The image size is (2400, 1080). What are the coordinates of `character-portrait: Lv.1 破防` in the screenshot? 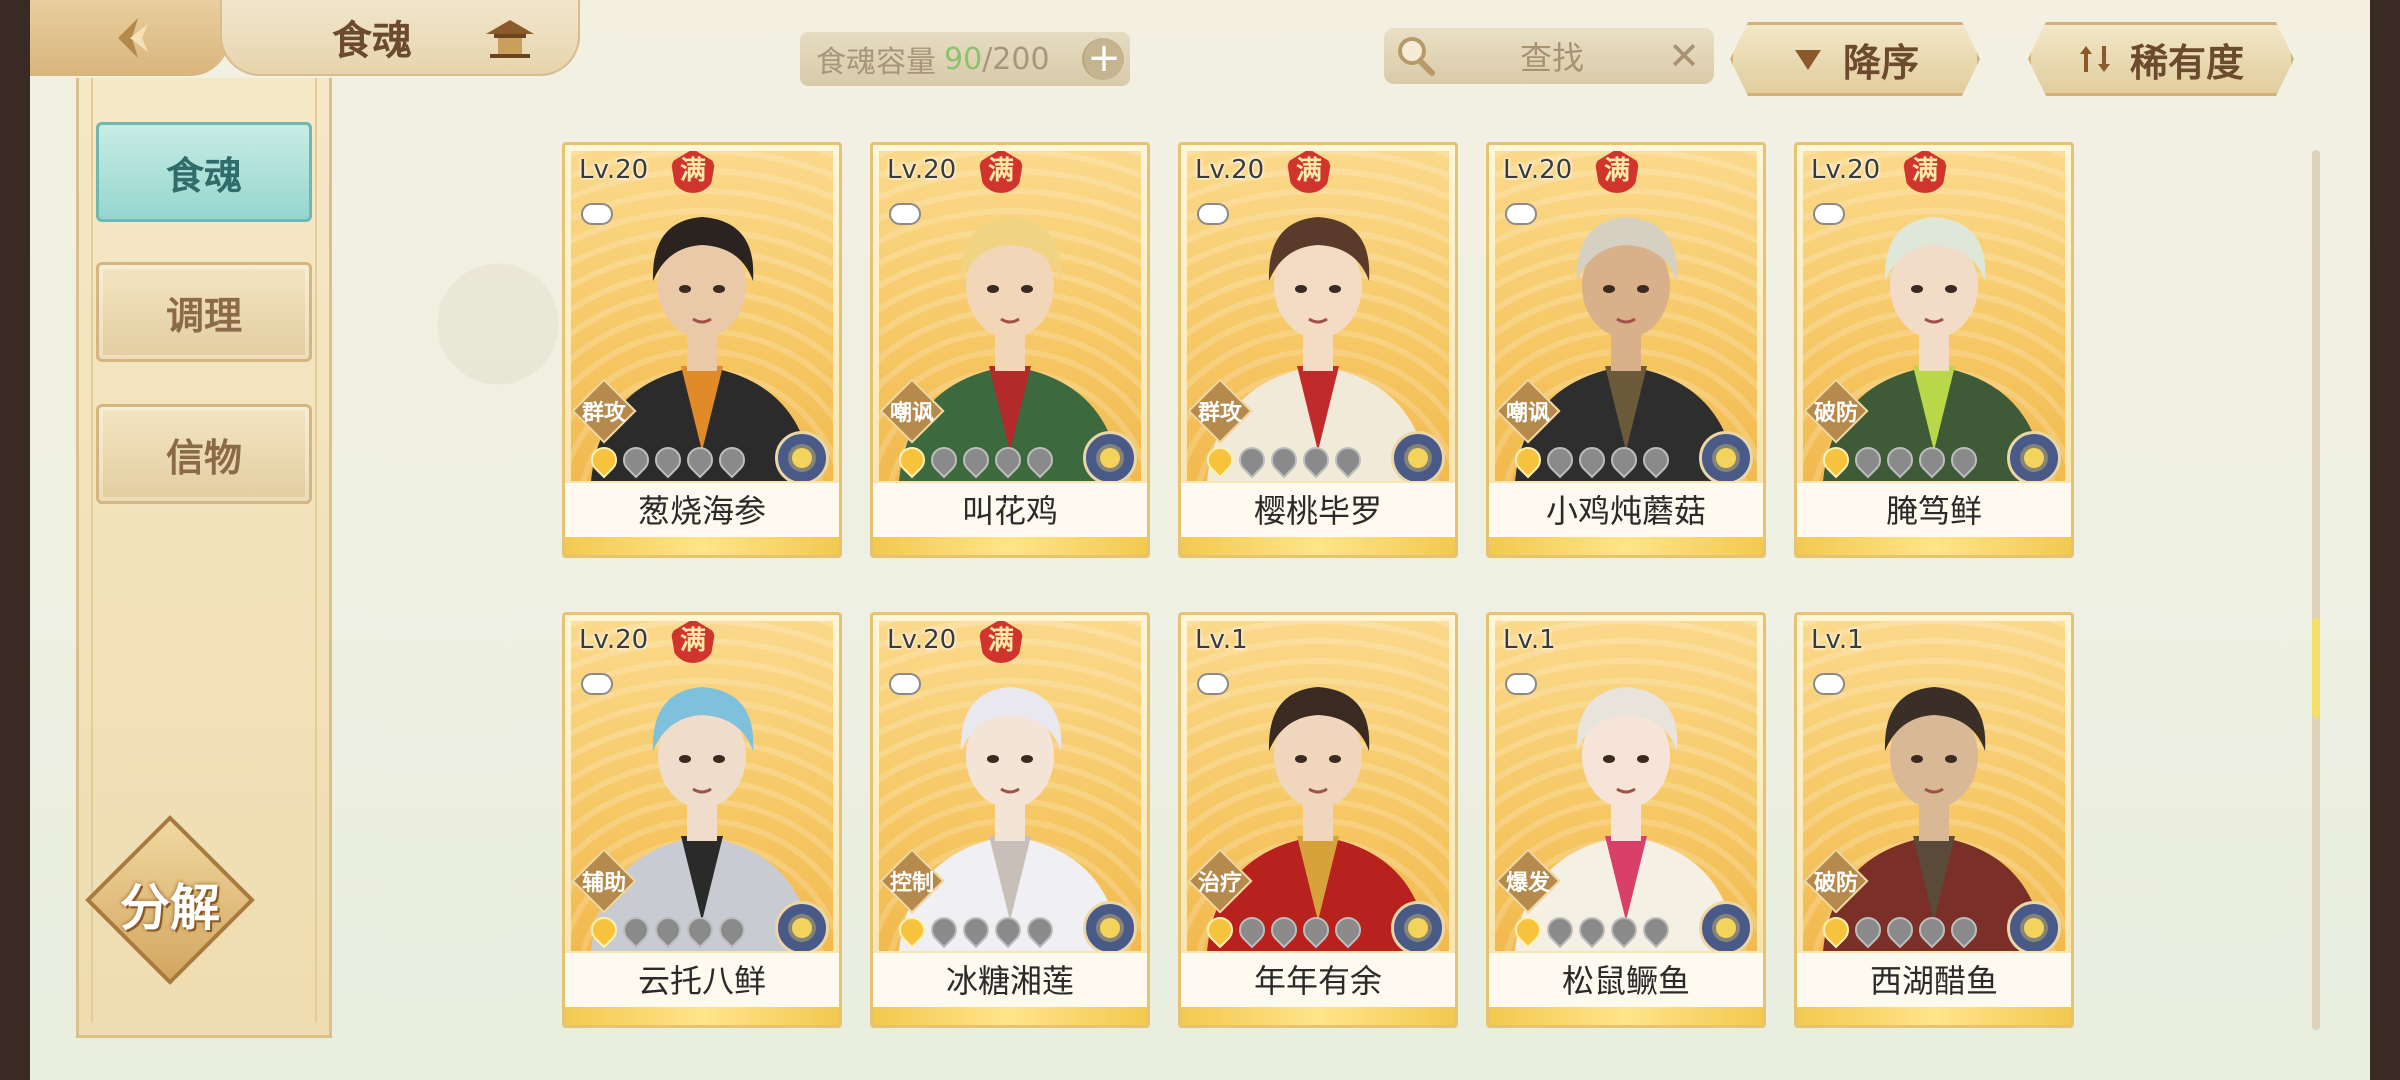 It's located at (1934, 786).